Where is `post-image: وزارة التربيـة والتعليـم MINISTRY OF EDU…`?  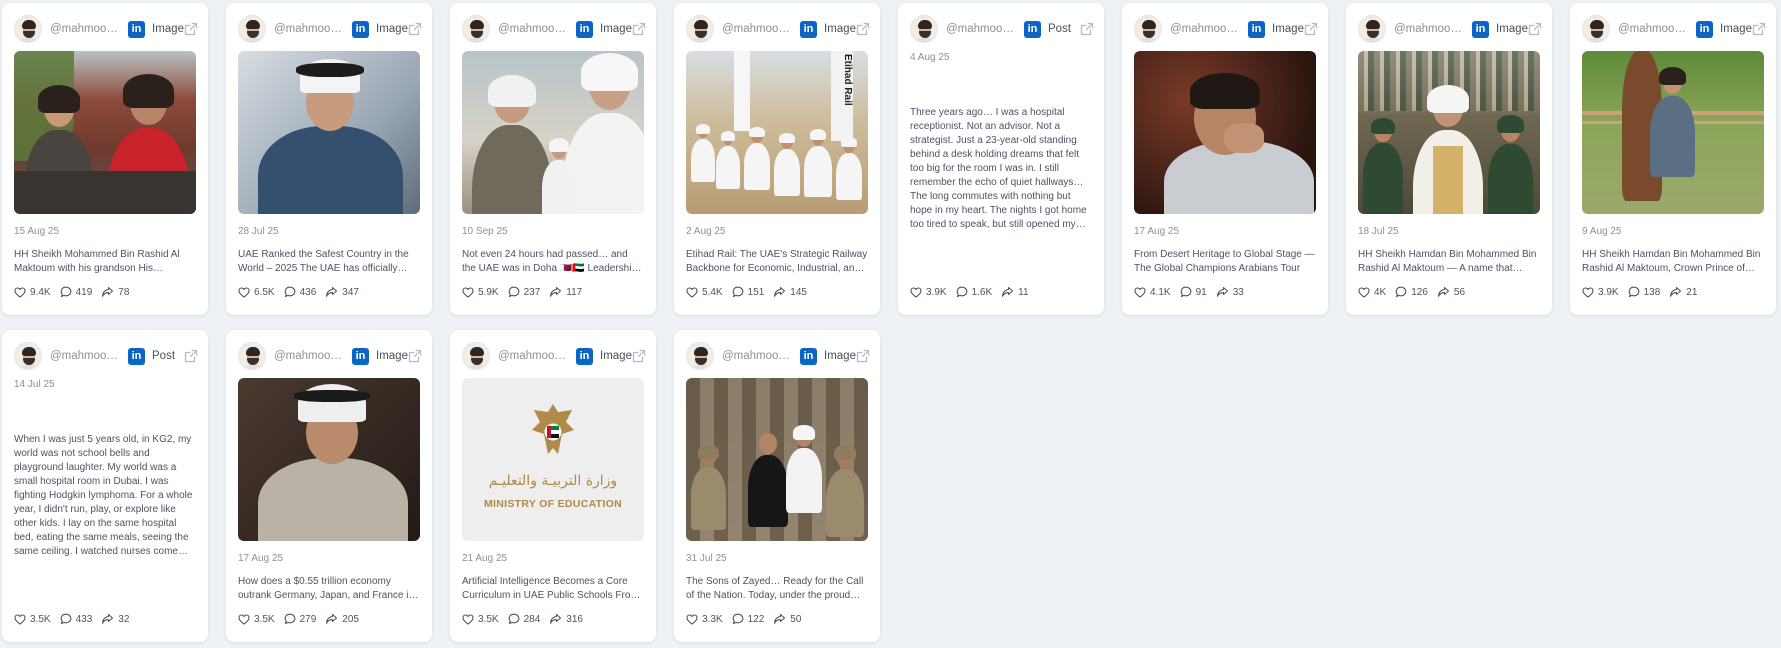 post-image: وزارة التربيـة والتعليـم MINISTRY OF EDU… is located at coordinates (553, 459).